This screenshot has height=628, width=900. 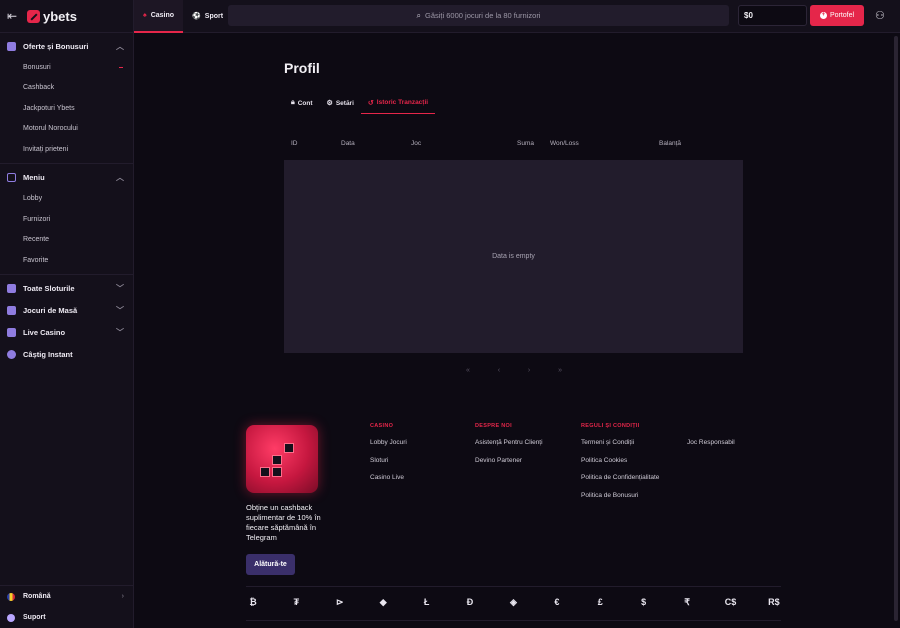 I want to click on footer-link: Joc Responsabil, so click(x=711, y=448).